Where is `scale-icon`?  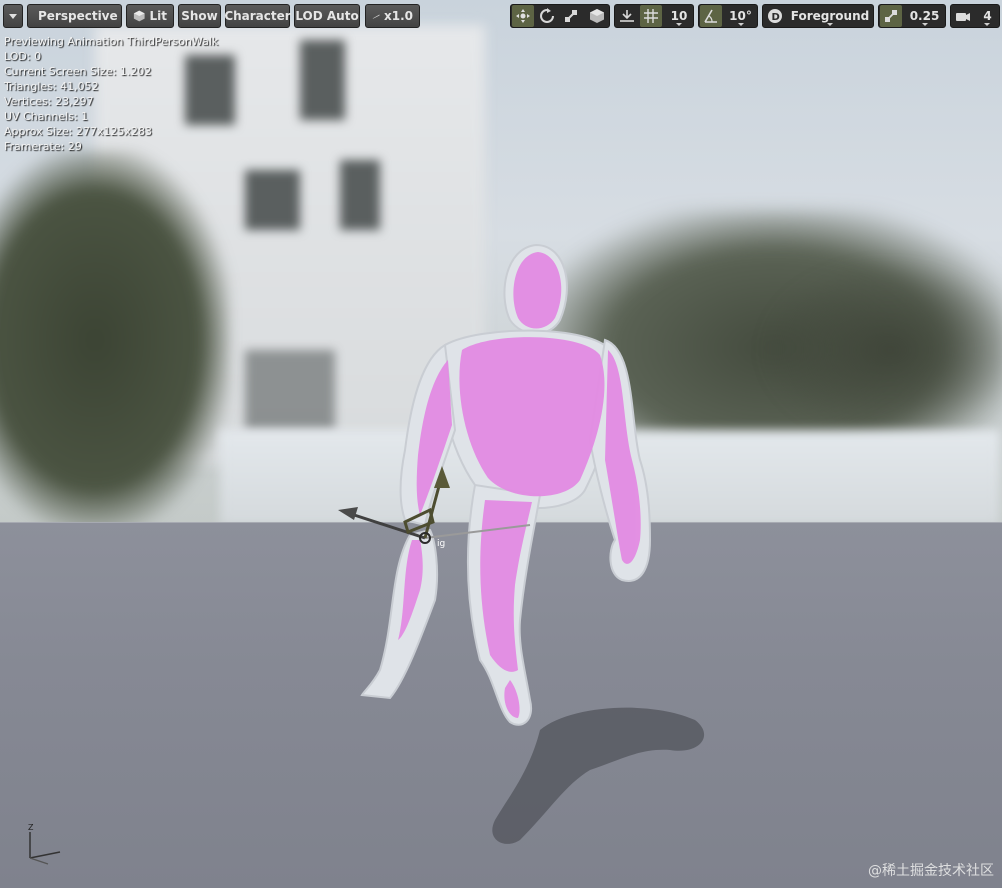 scale-icon is located at coordinates (571, 16).